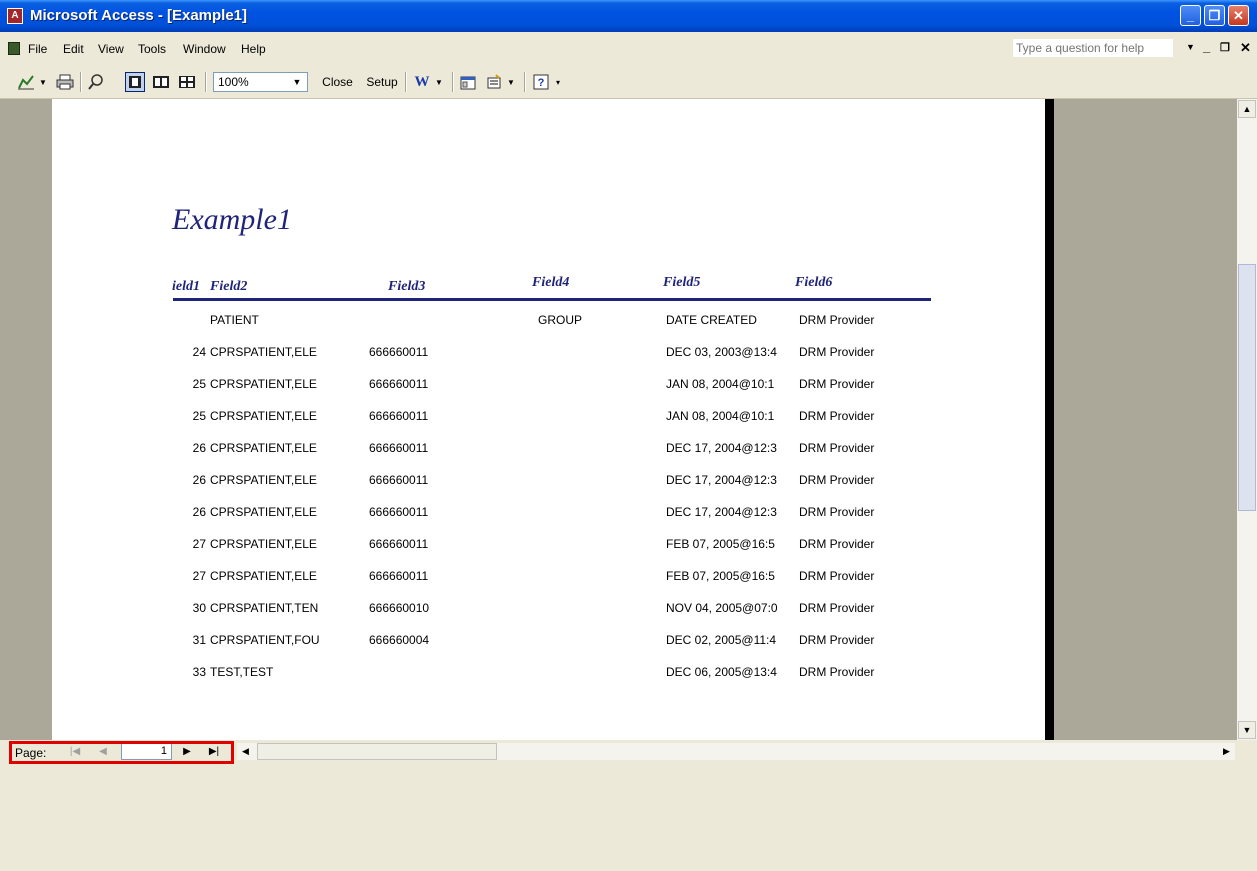  What do you see at coordinates (187, 82) in the screenshot?
I see `multiple-pages-icon` at bounding box center [187, 82].